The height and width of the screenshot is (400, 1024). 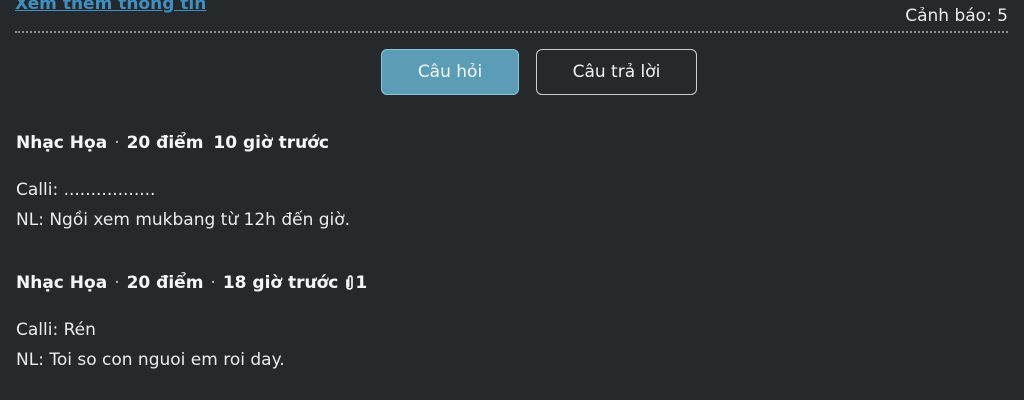 What do you see at coordinates (956, 16) in the screenshot?
I see `warning-count: Cảnh báo: 5` at bounding box center [956, 16].